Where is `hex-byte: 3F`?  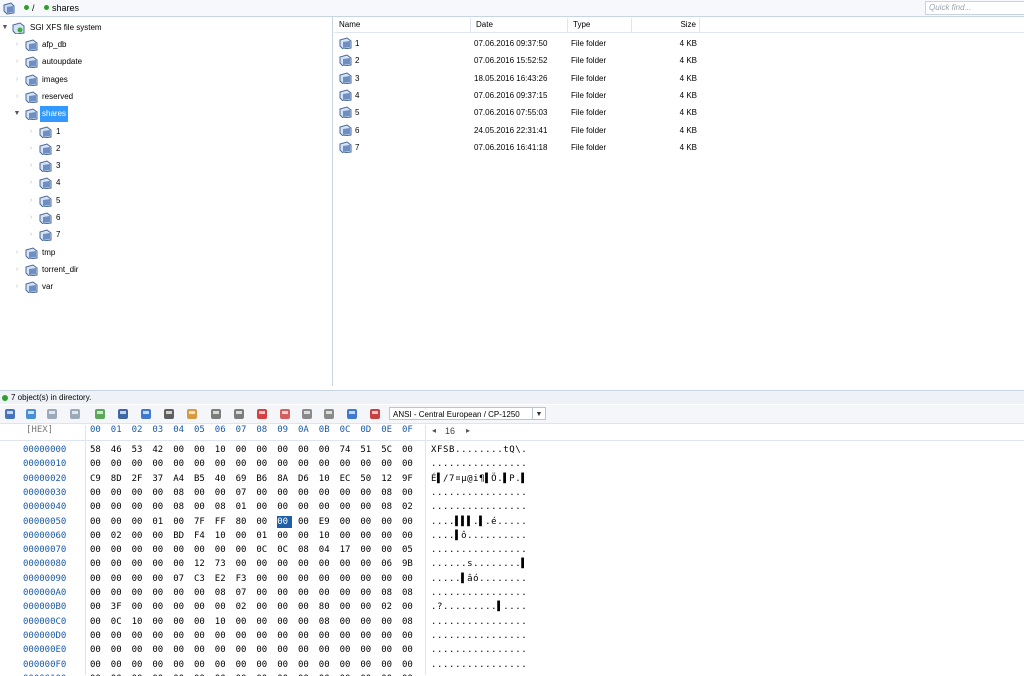 hex-byte: 3F is located at coordinates (118, 607).